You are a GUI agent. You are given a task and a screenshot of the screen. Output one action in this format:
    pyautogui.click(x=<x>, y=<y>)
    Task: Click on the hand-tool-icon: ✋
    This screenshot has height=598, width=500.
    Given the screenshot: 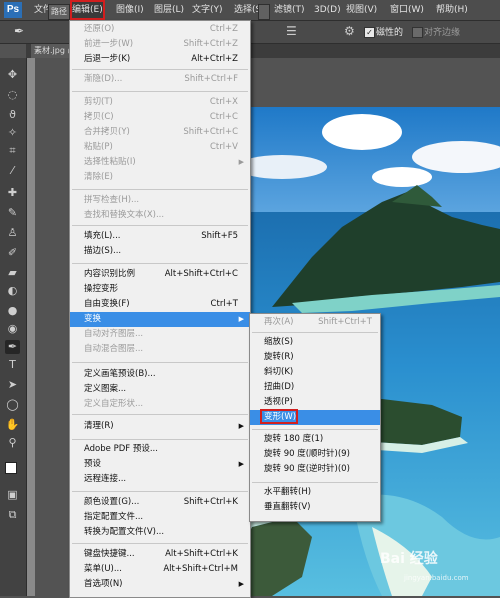 What is the action you would take?
    pyautogui.click(x=12, y=425)
    